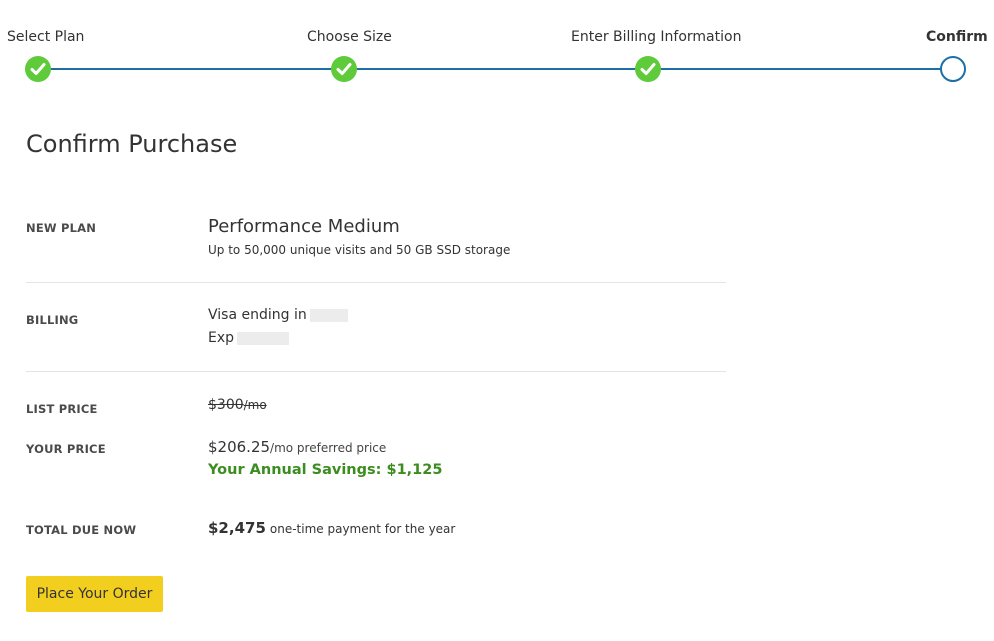 The height and width of the screenshot is (641, 994). What do you see at coordinates (221, 338) in the screenshot?
I see `card-expiry-text: Exp` at bounding box center [221, 338].